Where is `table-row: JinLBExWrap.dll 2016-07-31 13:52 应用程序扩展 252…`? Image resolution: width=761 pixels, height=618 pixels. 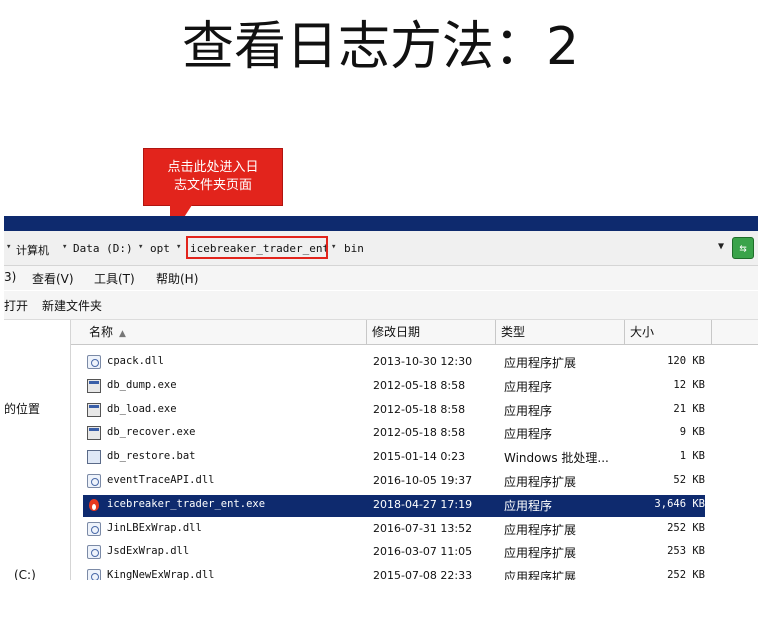
table-row: JinLBExWrap.dll 2016-07-31 13:52 应用程序扩展 252… is located at coordinates (394, 530).